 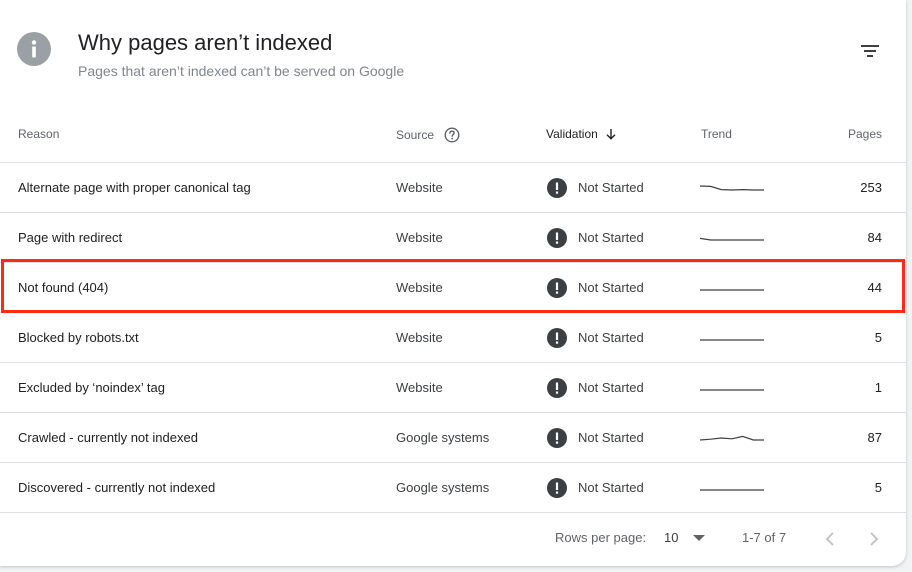 What do you see at coordinates (205, 42) in the screenshot?
I see `page-title: Why pages aren’t indexed` at bounding box center [205, 42].